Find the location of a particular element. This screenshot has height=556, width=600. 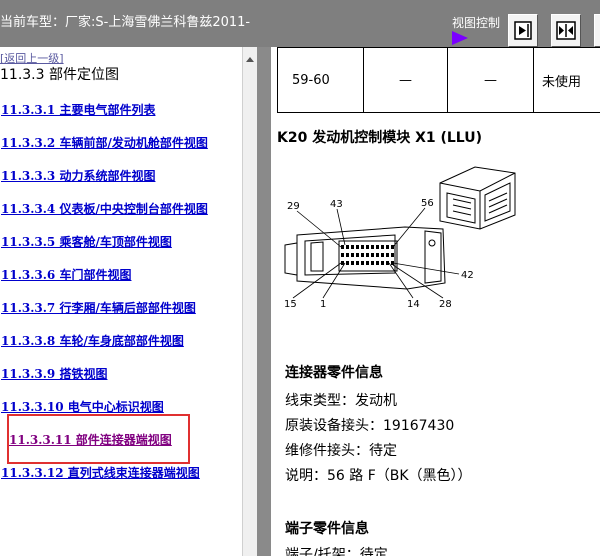

pin-label-42: 42 is located at coordinates (467, 275).